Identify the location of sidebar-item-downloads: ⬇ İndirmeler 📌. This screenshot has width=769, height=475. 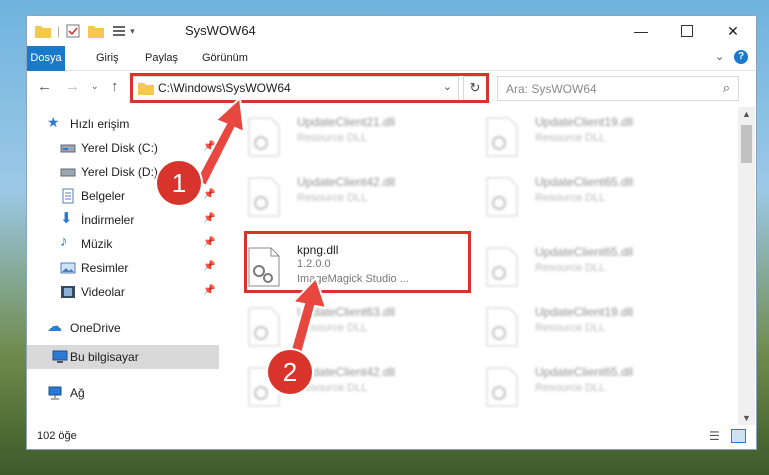
(123, 220).